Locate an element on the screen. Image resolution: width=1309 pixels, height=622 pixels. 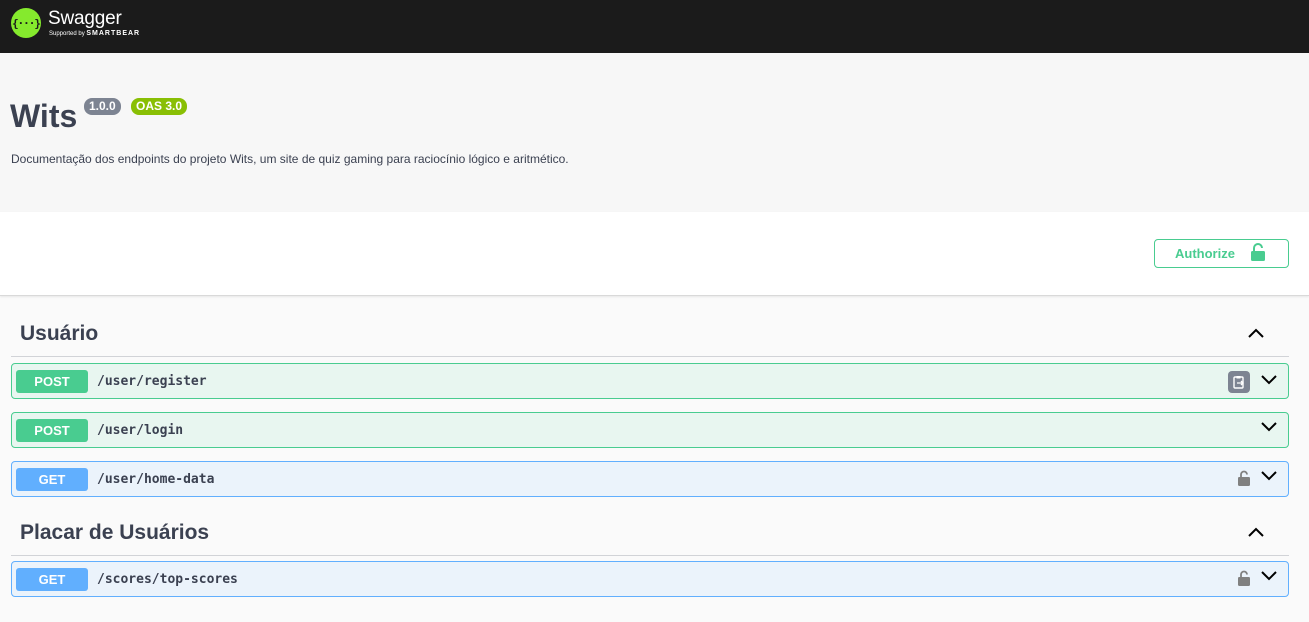
operation-post-user-register: POST /user/register is located at coordinates (650, 381).